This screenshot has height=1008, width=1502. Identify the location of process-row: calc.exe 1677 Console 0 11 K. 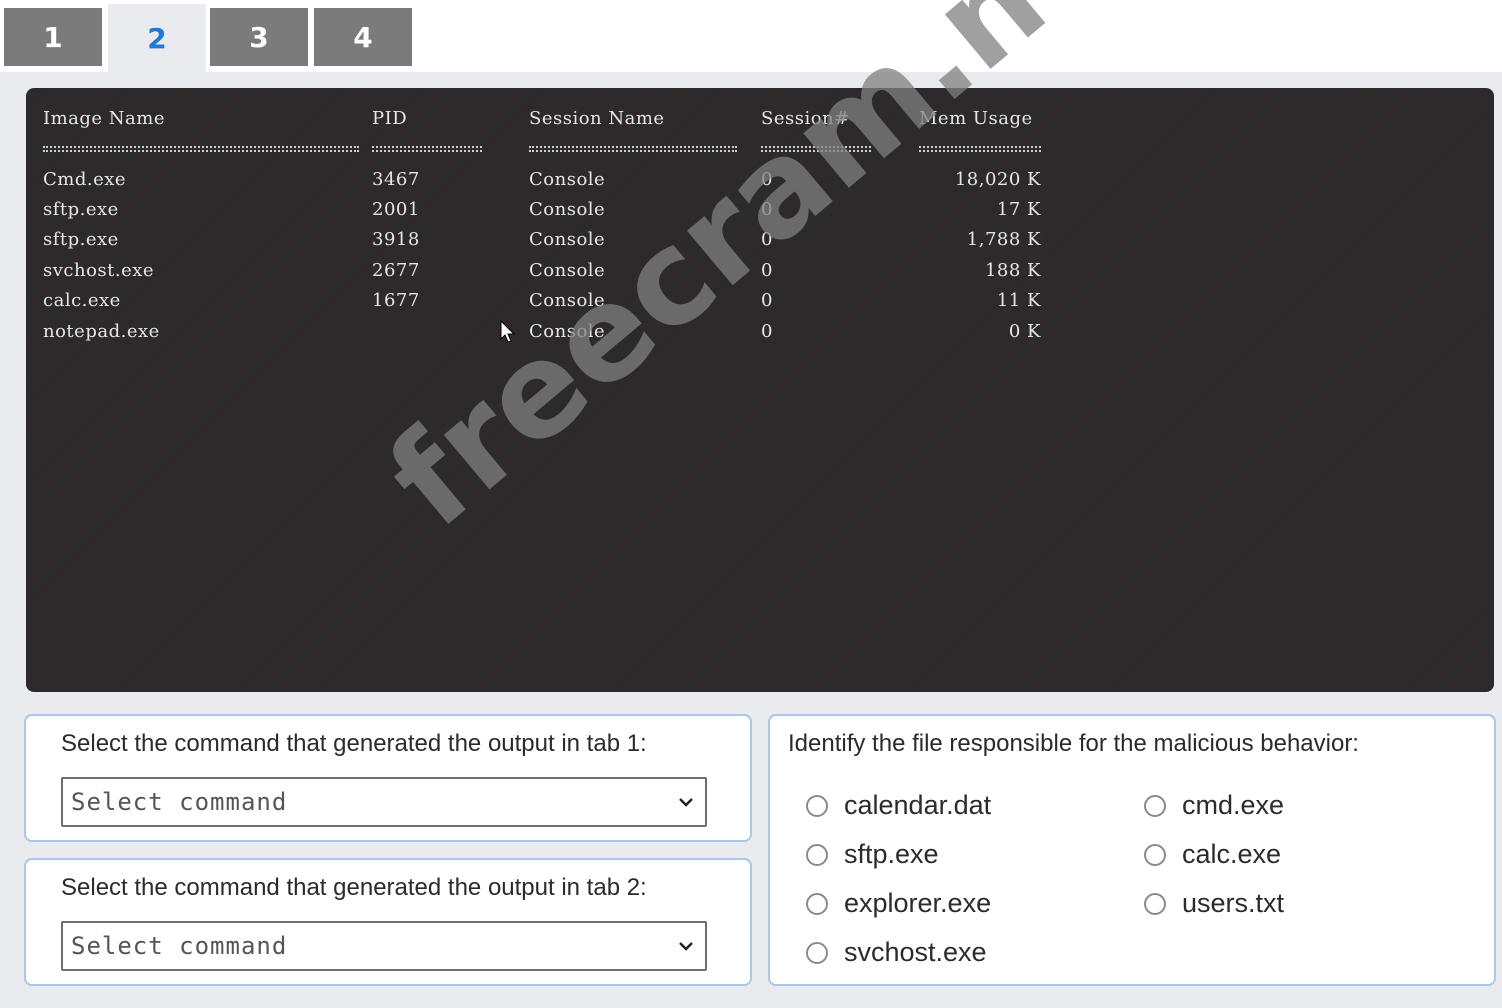
(576, 305).